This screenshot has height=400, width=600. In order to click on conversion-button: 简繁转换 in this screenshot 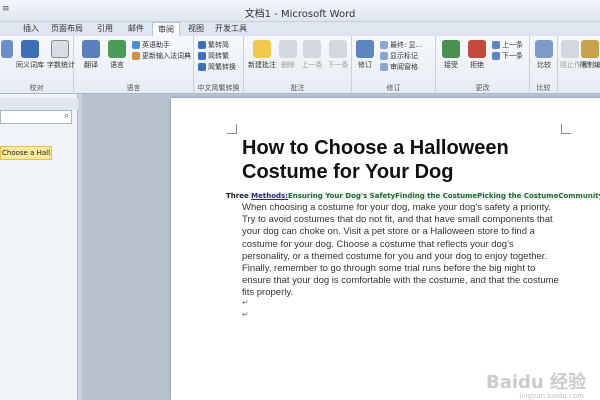, I will do `click(217, 67)`.